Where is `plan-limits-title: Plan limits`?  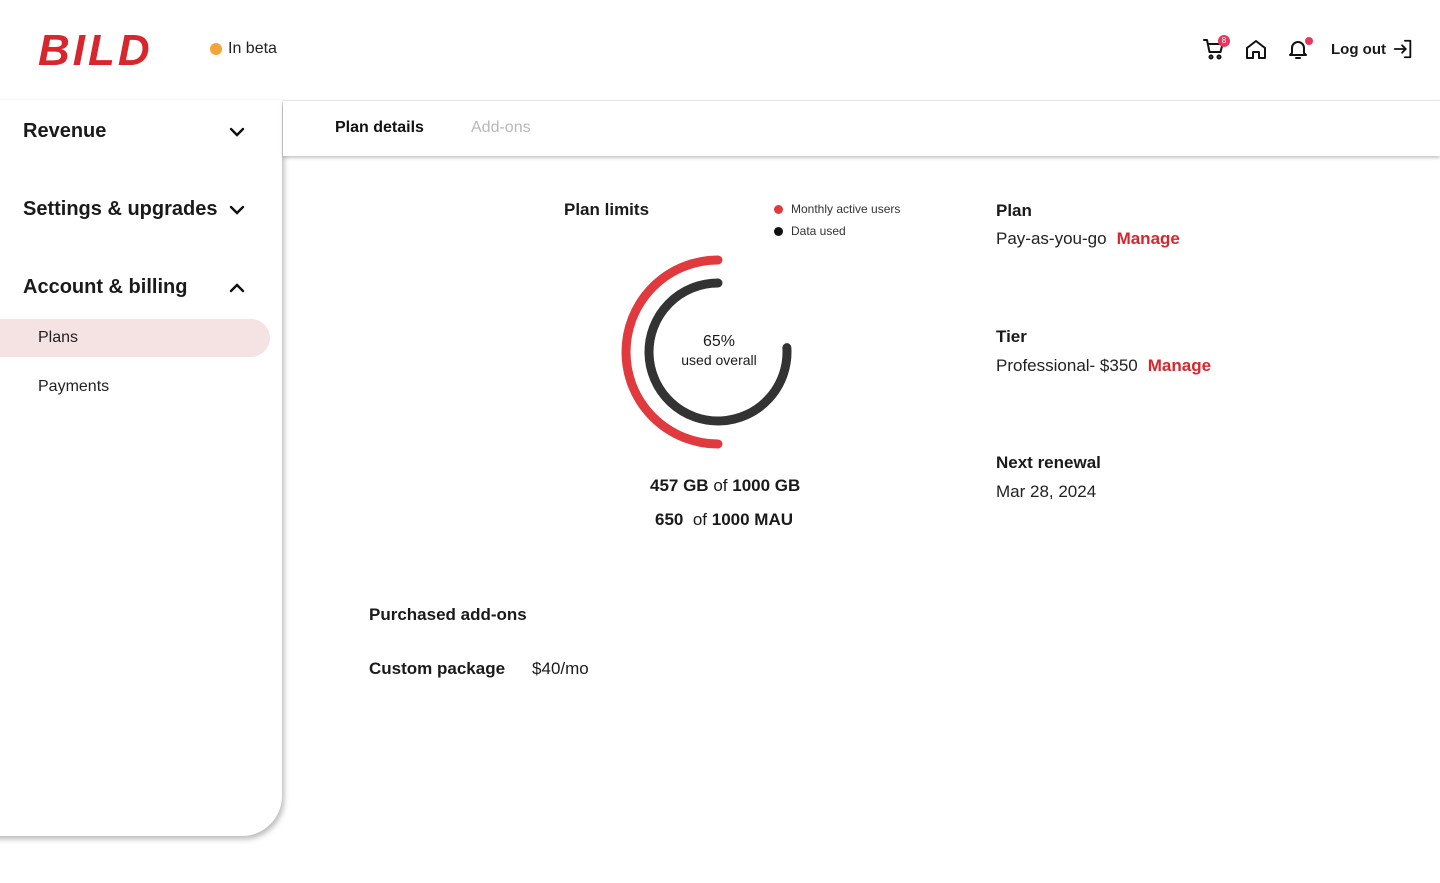
plan-limits-title: Plan limits is located at coordinates (607, 209).